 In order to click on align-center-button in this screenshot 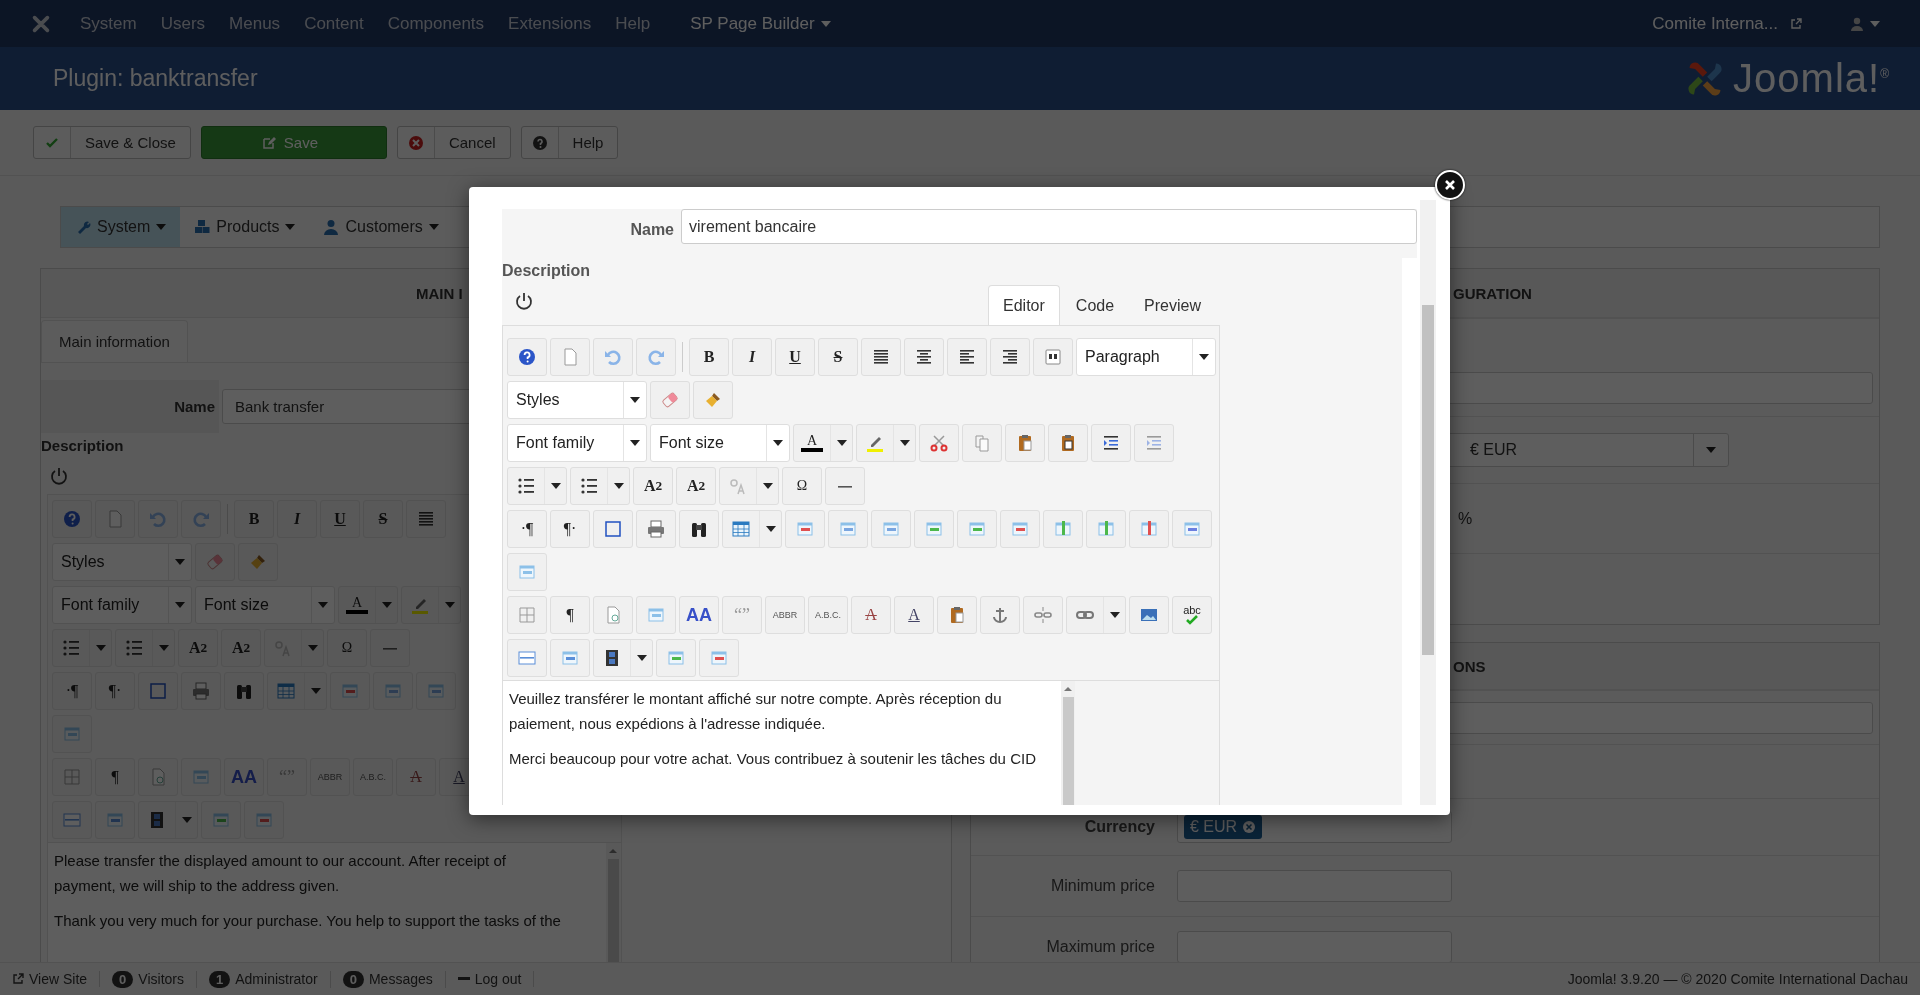, I will do `click(924, 357)`.